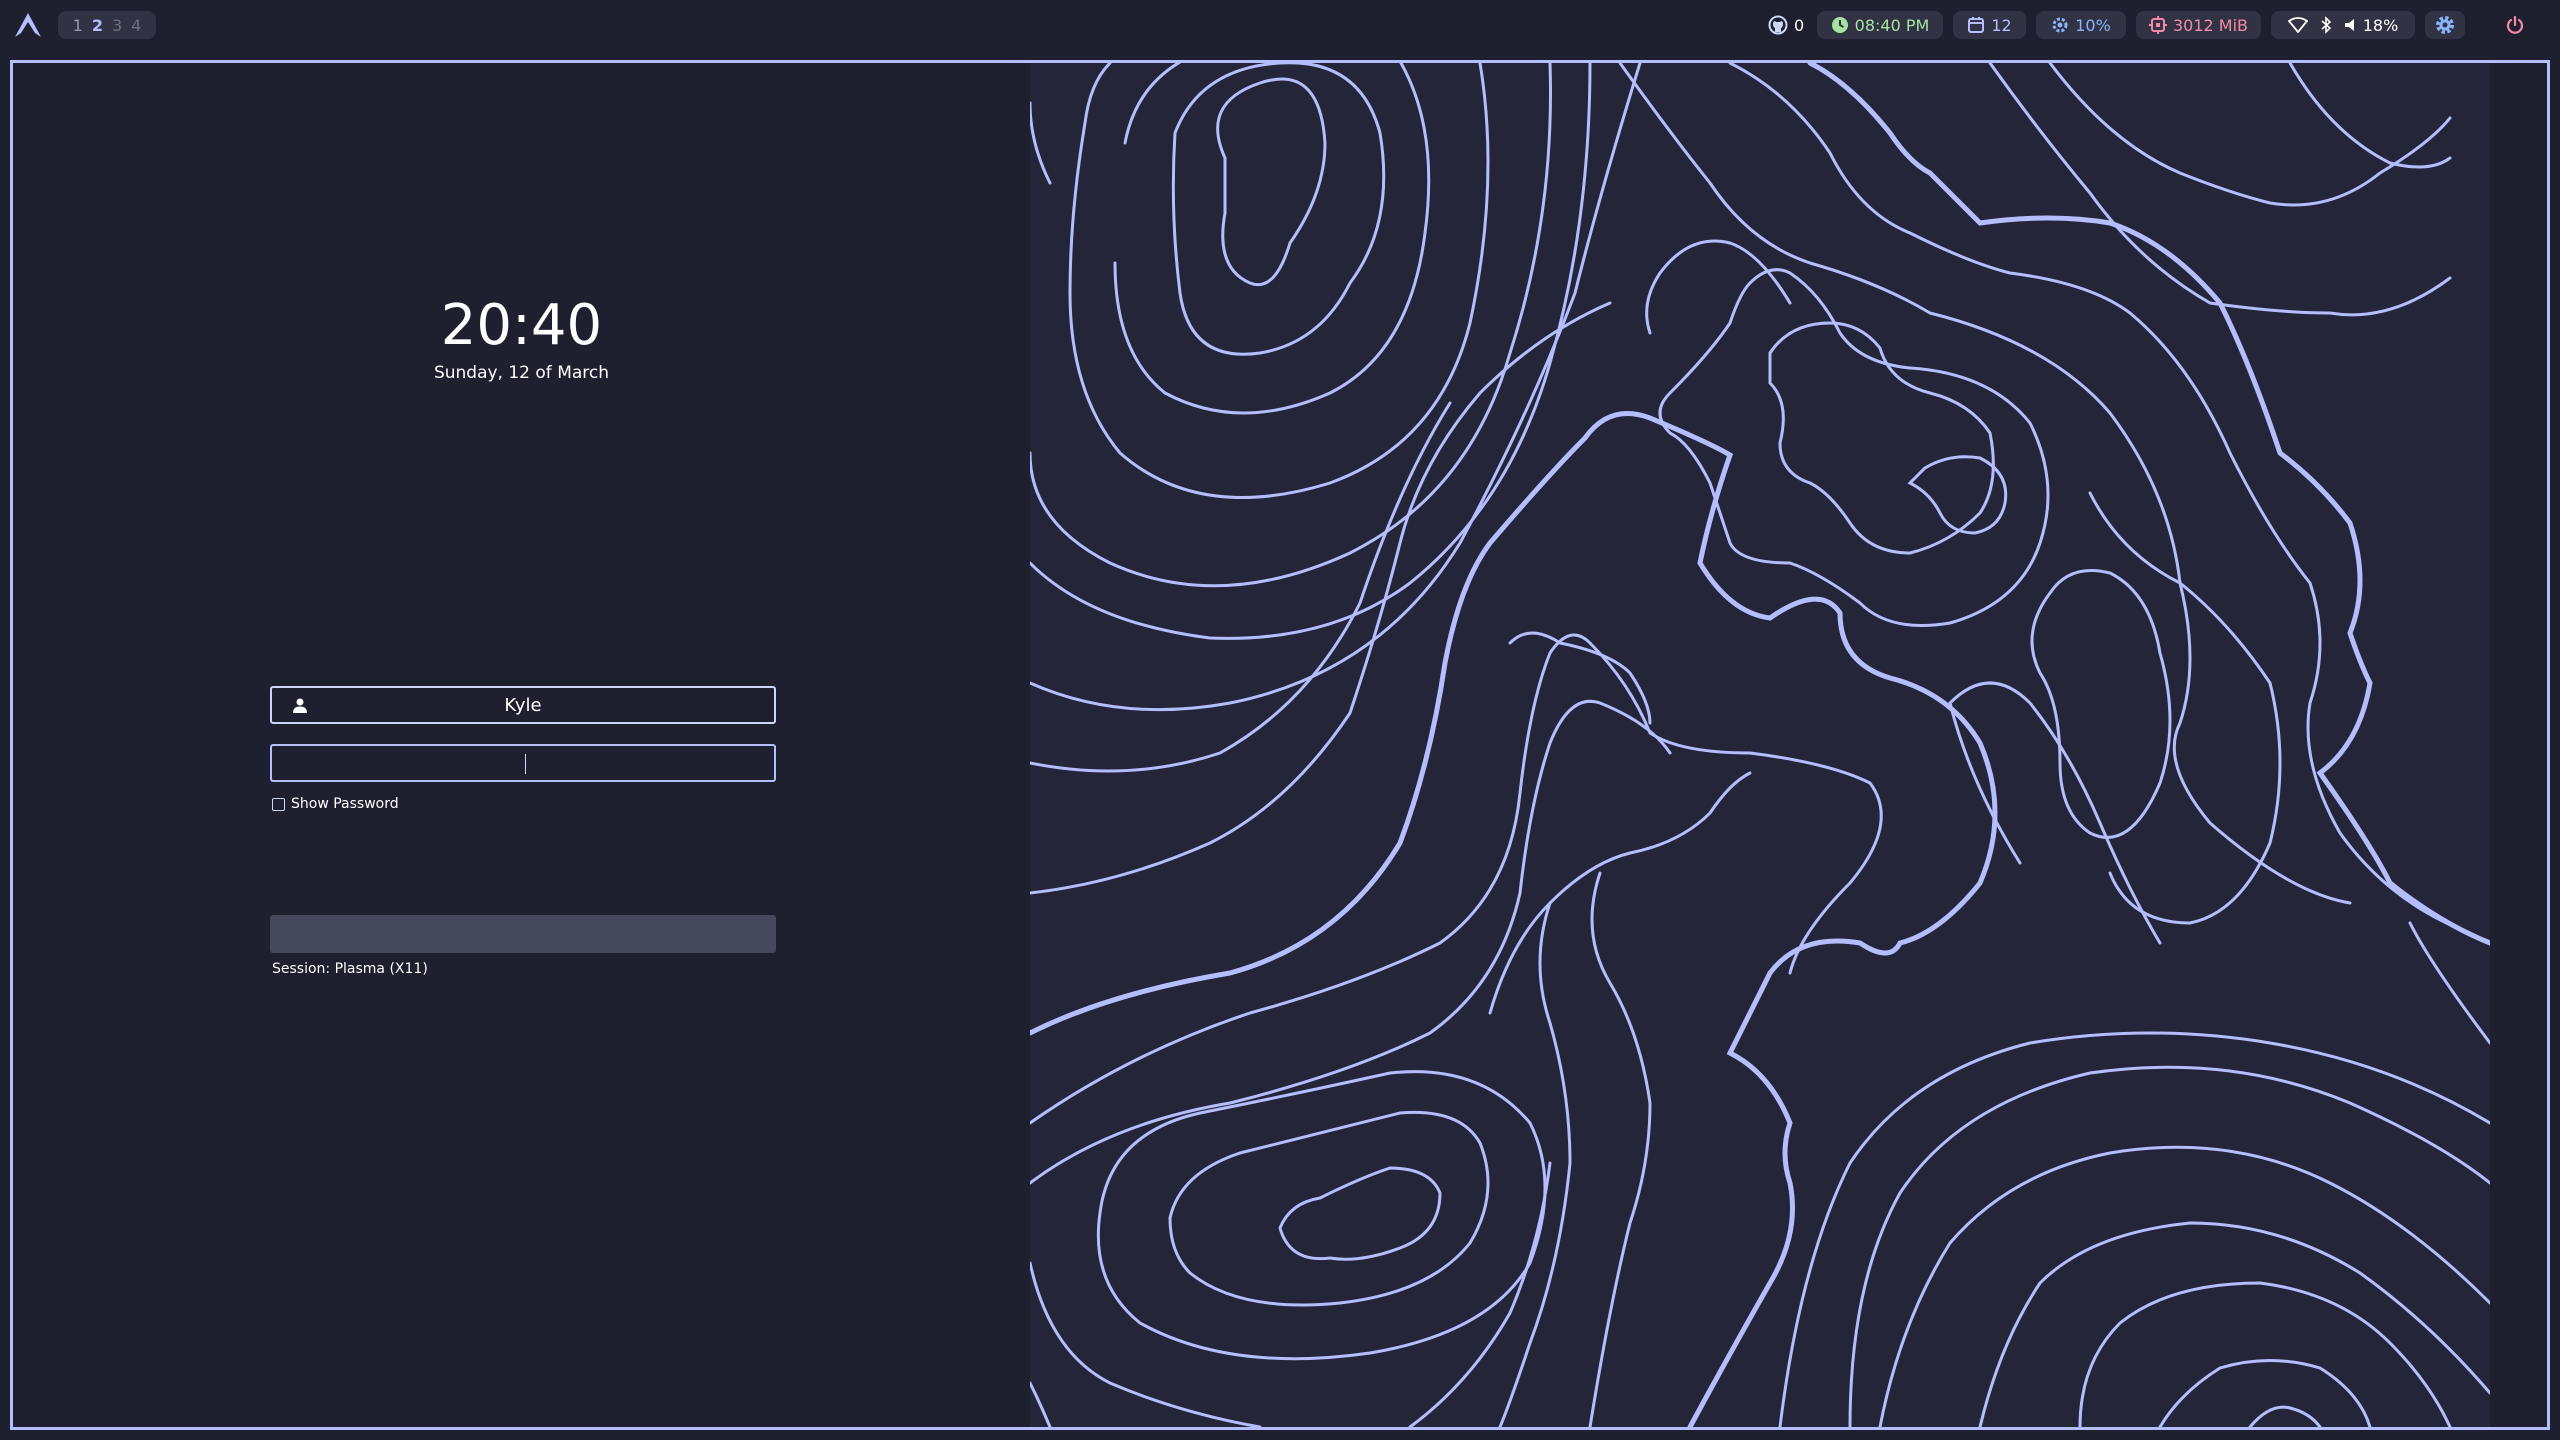 The height and width of the screenshot is (1440, 2560). What do you see at coordinates (2343, 25) in the screenshot?
I see `system-tray-pill: 18%` at bounding box center [2343, 25].